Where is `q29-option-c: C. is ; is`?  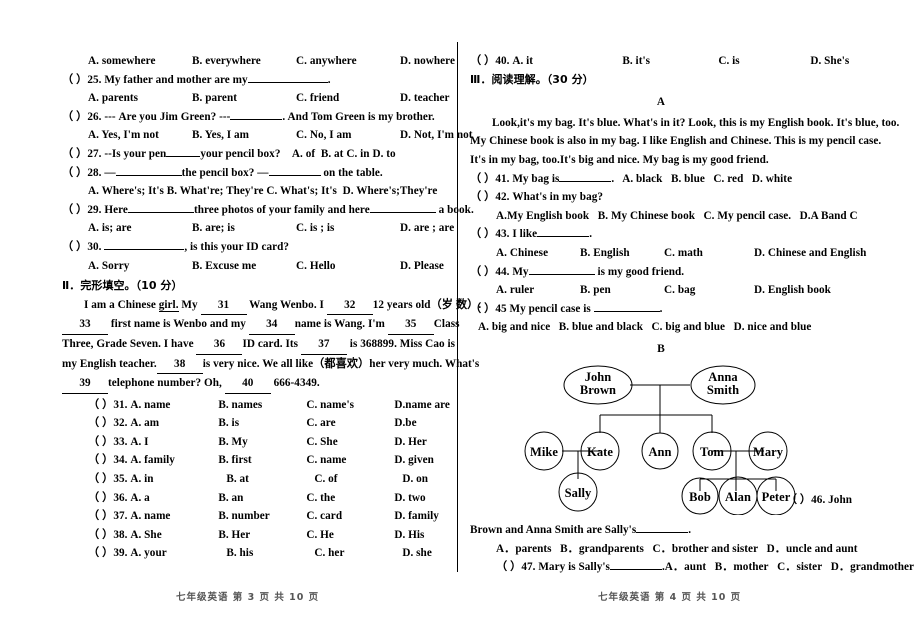
q29-option-c: C. is ; is is located at coordinates (348, 228).